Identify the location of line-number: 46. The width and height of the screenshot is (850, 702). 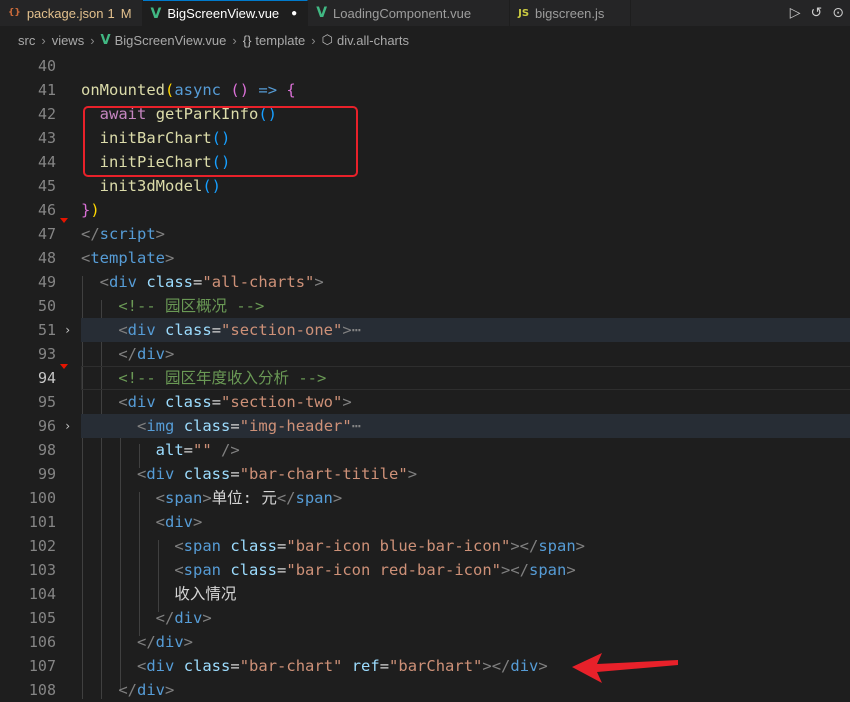
(46, 210).